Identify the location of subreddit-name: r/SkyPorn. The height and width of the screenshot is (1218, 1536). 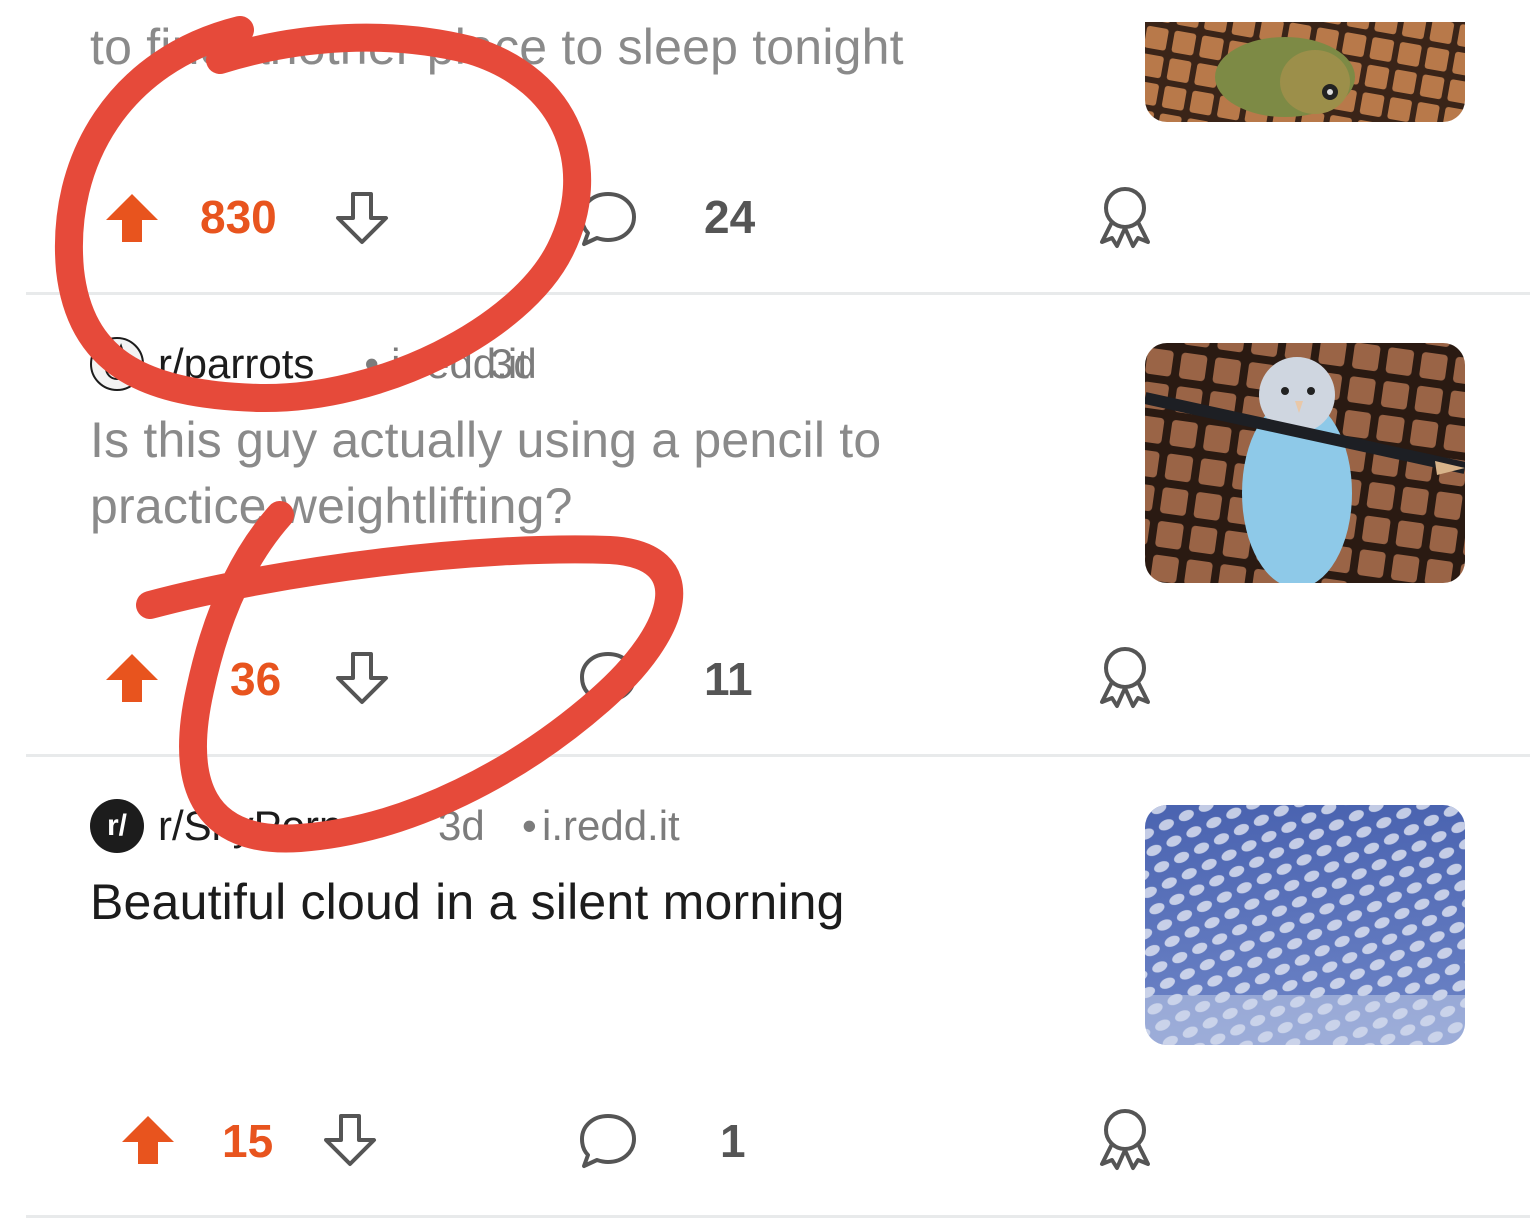
(250, 826).